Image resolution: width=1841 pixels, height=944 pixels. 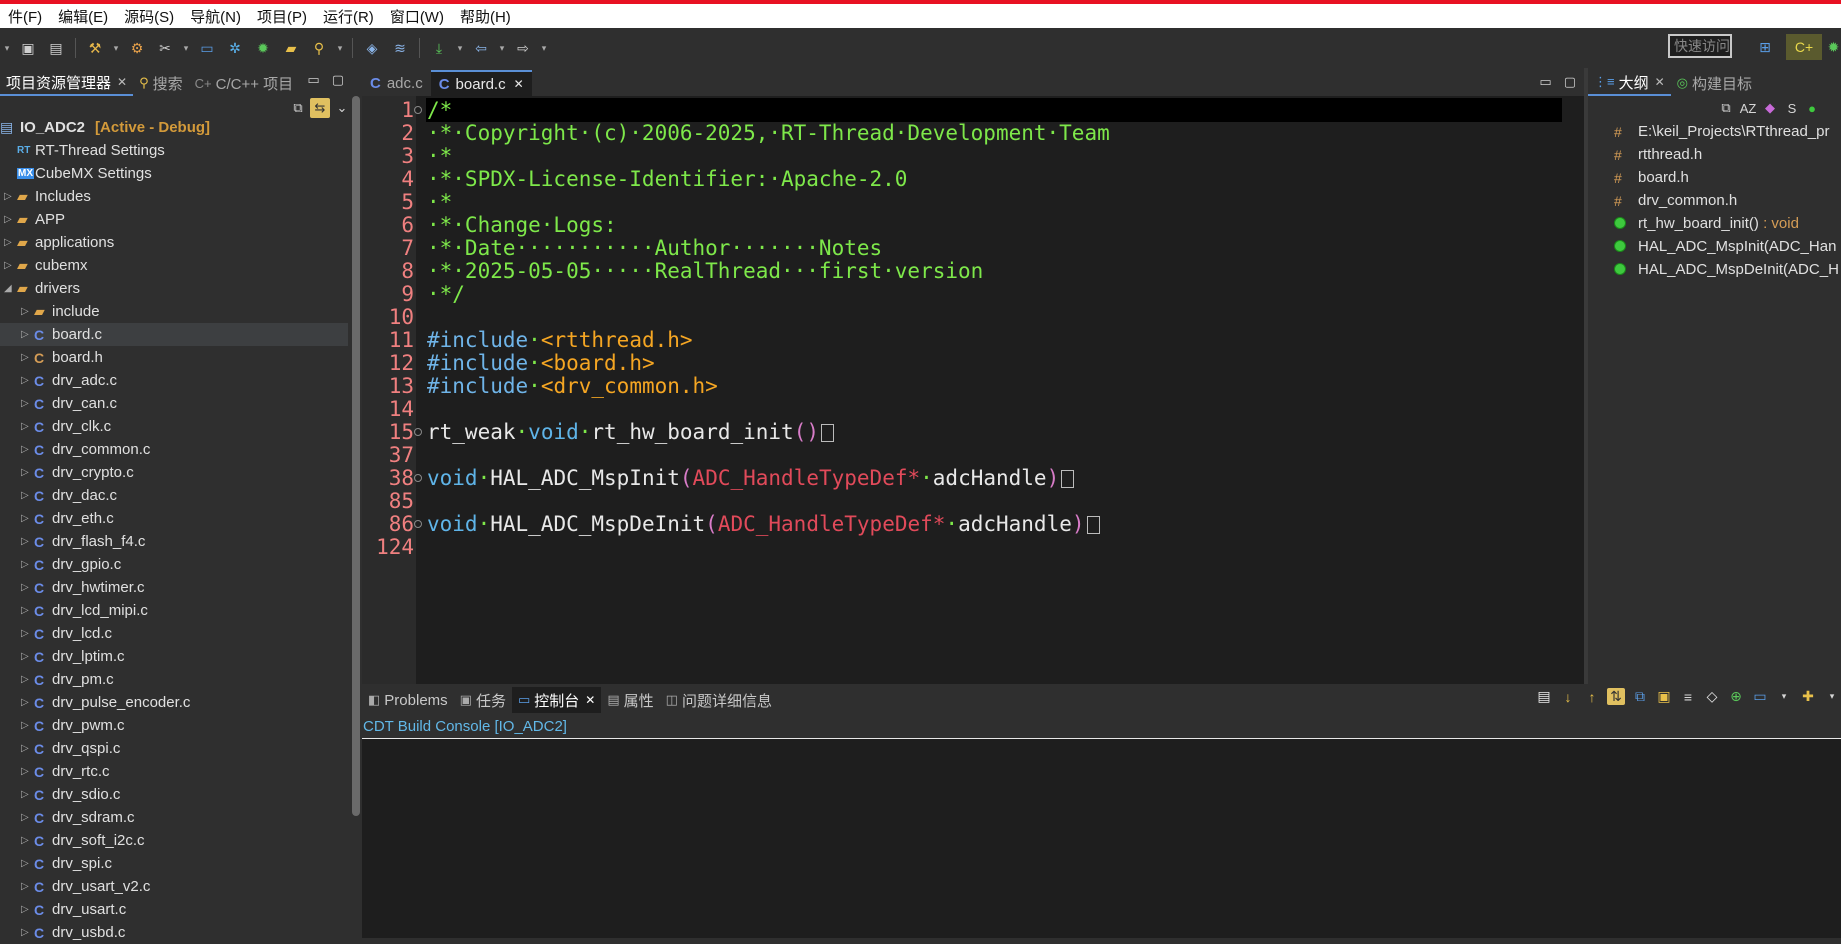 I want to click on menu-item-0: 件(F), so click(x=25, y=16).